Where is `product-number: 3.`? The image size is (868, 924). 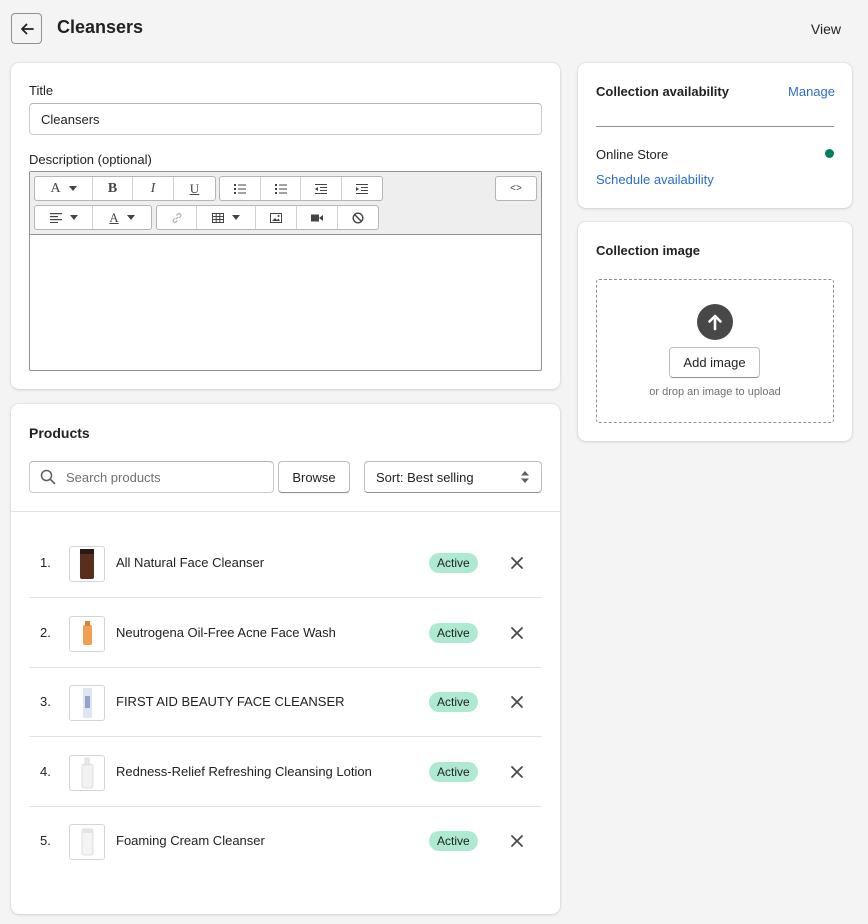 product-number: 3. is located at coordinates (45, 701).